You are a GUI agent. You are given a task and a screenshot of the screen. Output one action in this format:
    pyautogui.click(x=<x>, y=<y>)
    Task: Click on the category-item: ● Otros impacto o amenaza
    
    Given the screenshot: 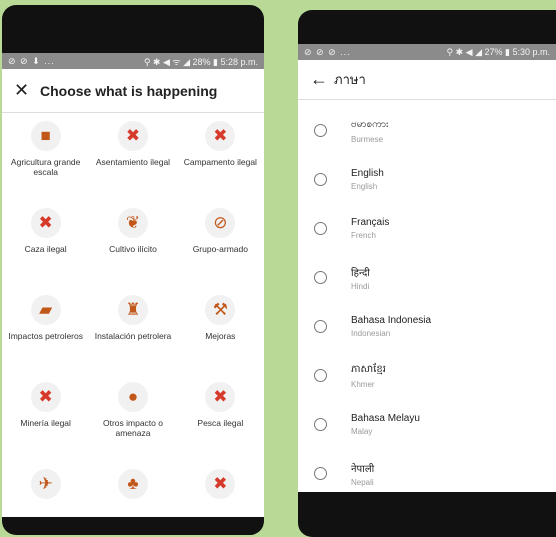 What is the action you would take?
    pyautogui.click(x=132, y=417)
    